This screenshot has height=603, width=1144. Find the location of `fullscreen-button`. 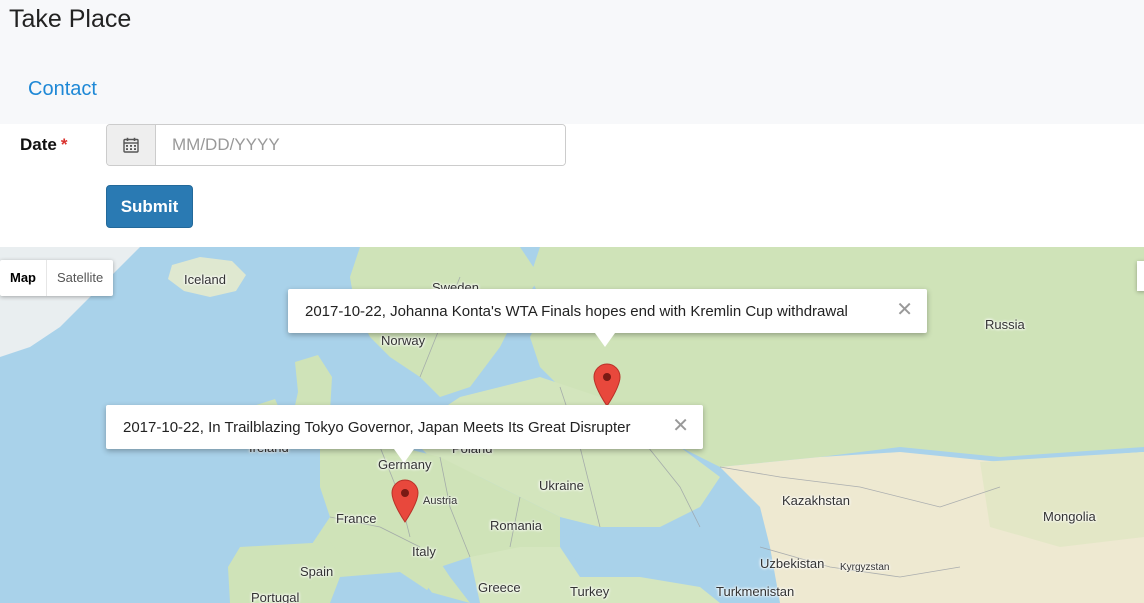

fullscreen-button is located at coordinates (1140, 276).